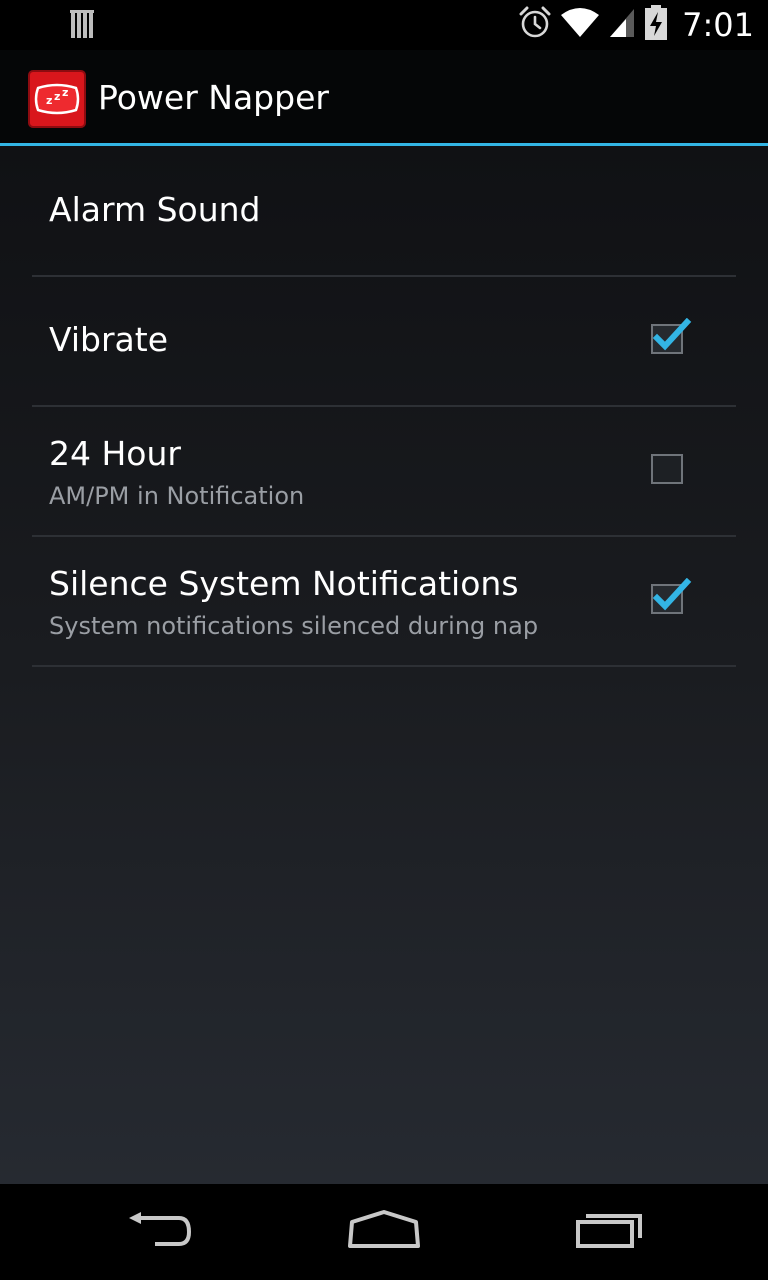 The height and width of the screenshot is (1280, 768). What do you see at coordinates (177, 496) in the screenshot?
I see `pref-summary: AM/PM in Notification` at bounding box center [177, 496].